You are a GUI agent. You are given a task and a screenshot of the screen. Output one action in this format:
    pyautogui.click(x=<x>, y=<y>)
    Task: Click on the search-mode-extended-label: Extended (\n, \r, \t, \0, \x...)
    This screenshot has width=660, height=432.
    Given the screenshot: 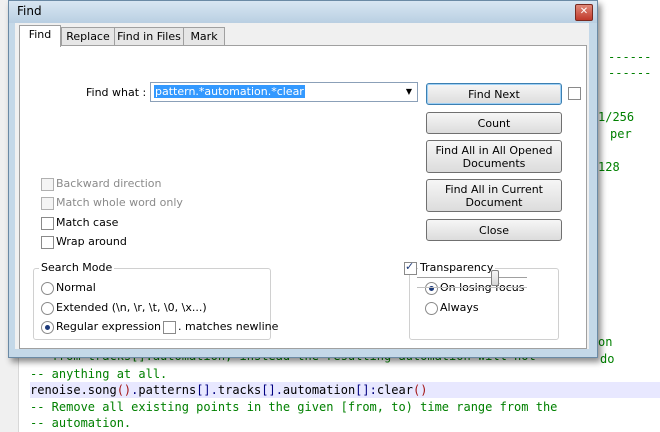 What is the action you would take?
    pyautogui.click(x=131, y=307)
    